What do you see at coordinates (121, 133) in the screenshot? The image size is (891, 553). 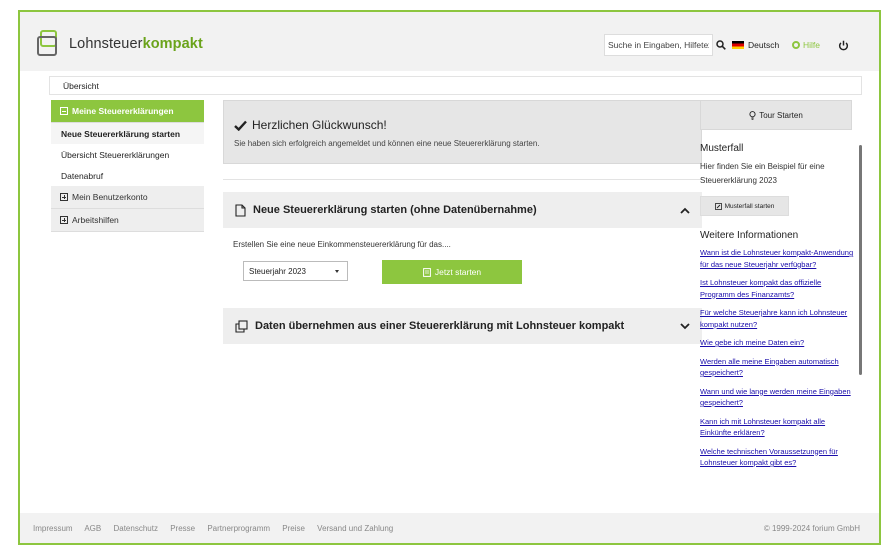 I see `sidebar-item-label: Neue Steuererklärung starten` at bounding box center [121, 133].